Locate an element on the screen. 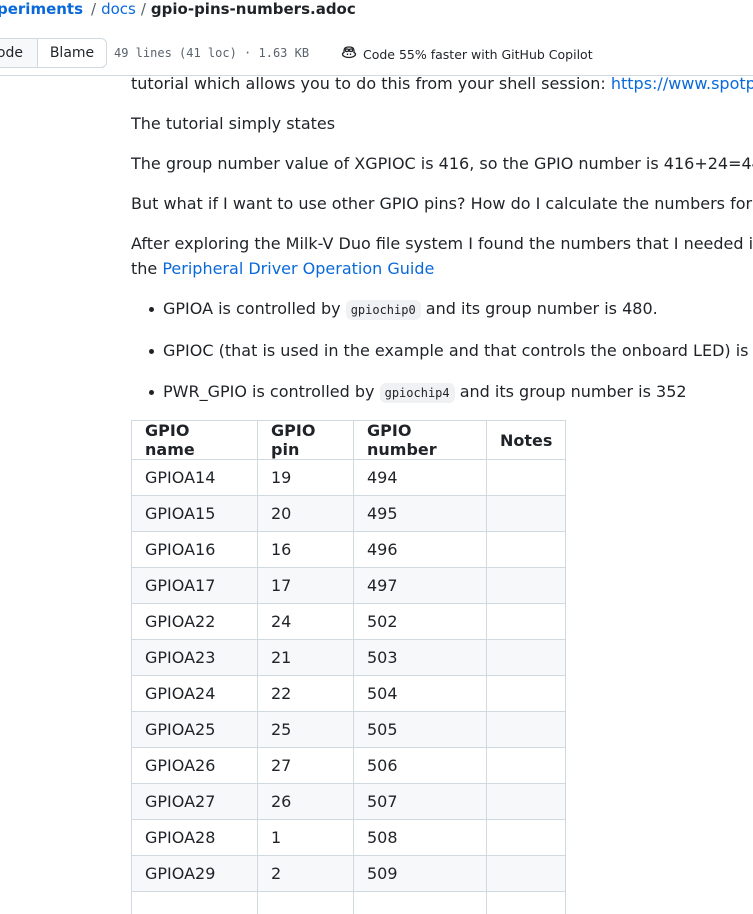 The width and height of the screenshot is (753, 914). list-item-text: and its group number is 480. is located at coordinates (539, 308).